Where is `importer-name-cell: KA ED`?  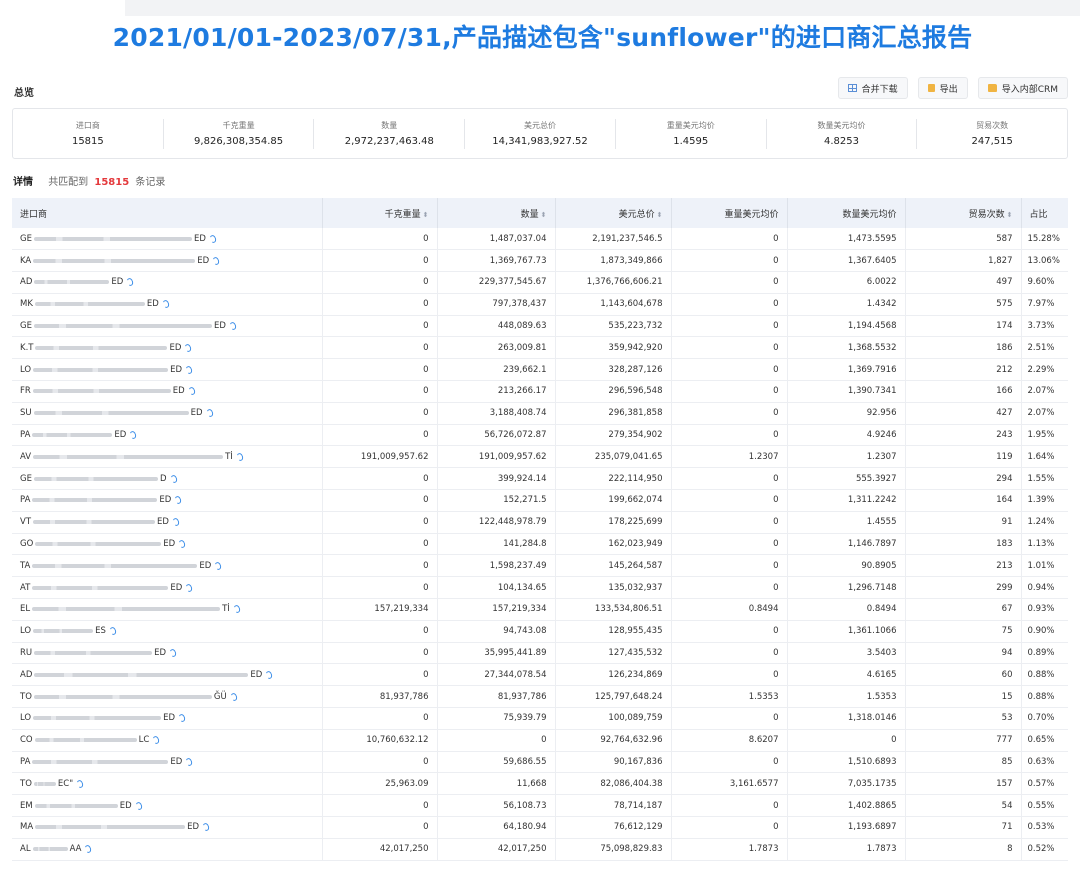
importer-name-cell: KA ED is located at coordinates (167, 261).